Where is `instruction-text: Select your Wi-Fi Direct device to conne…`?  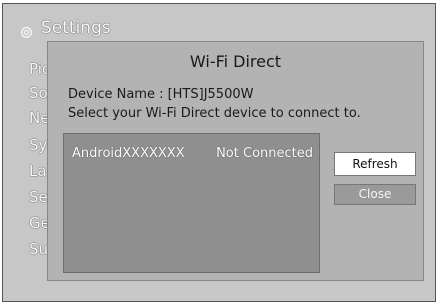 instruction-text: Select your Wi-Fi Direct device to conne… is located at coordinates (214, 113).